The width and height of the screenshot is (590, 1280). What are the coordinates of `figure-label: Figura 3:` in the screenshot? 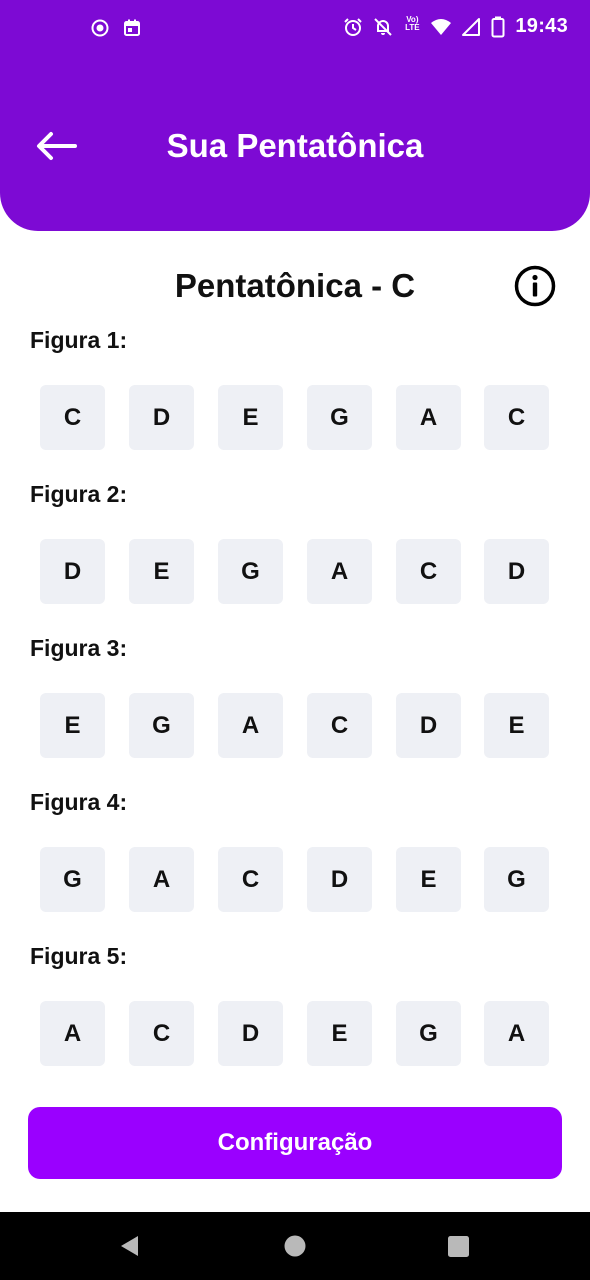 It's located at (79, 648).